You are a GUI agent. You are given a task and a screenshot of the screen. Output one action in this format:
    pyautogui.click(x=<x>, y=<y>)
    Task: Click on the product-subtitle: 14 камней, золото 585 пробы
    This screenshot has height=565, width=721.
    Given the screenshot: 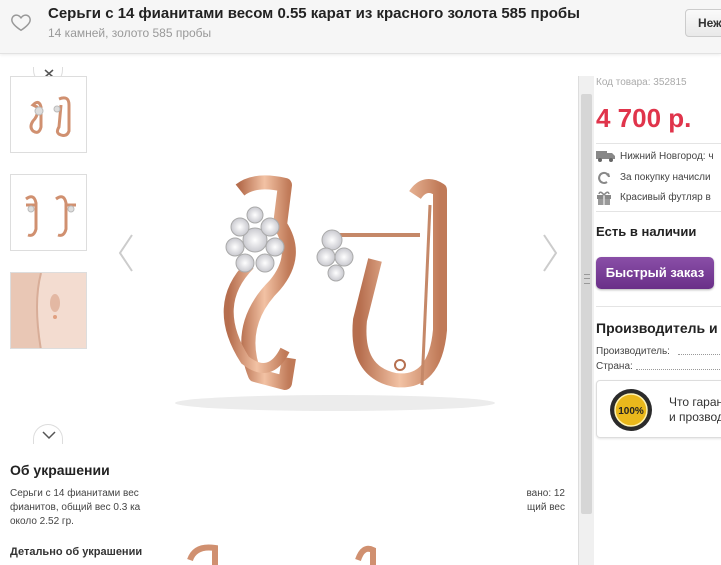 What is the action you would take?
    pyautogui.click(x=130, y=33)
    